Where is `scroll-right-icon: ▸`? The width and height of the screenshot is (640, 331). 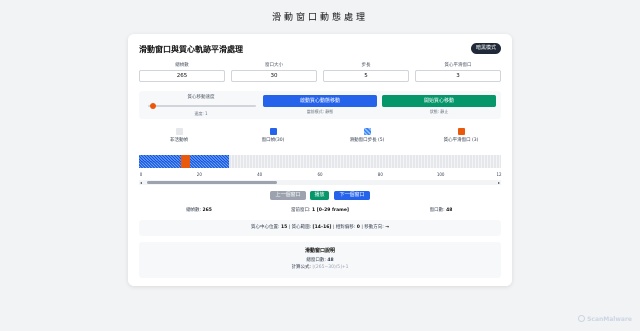 scroll-right-icon: ▸ is located at coordinates (499, 182).